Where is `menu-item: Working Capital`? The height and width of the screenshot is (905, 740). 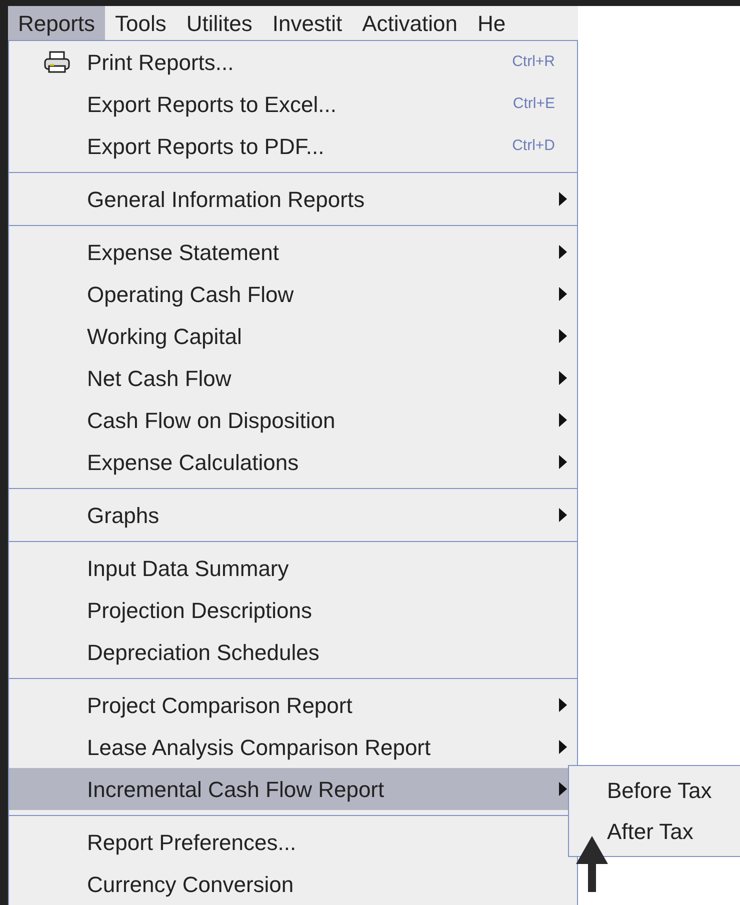 menu-item: Working Capital is located at coordinates (293, 336).